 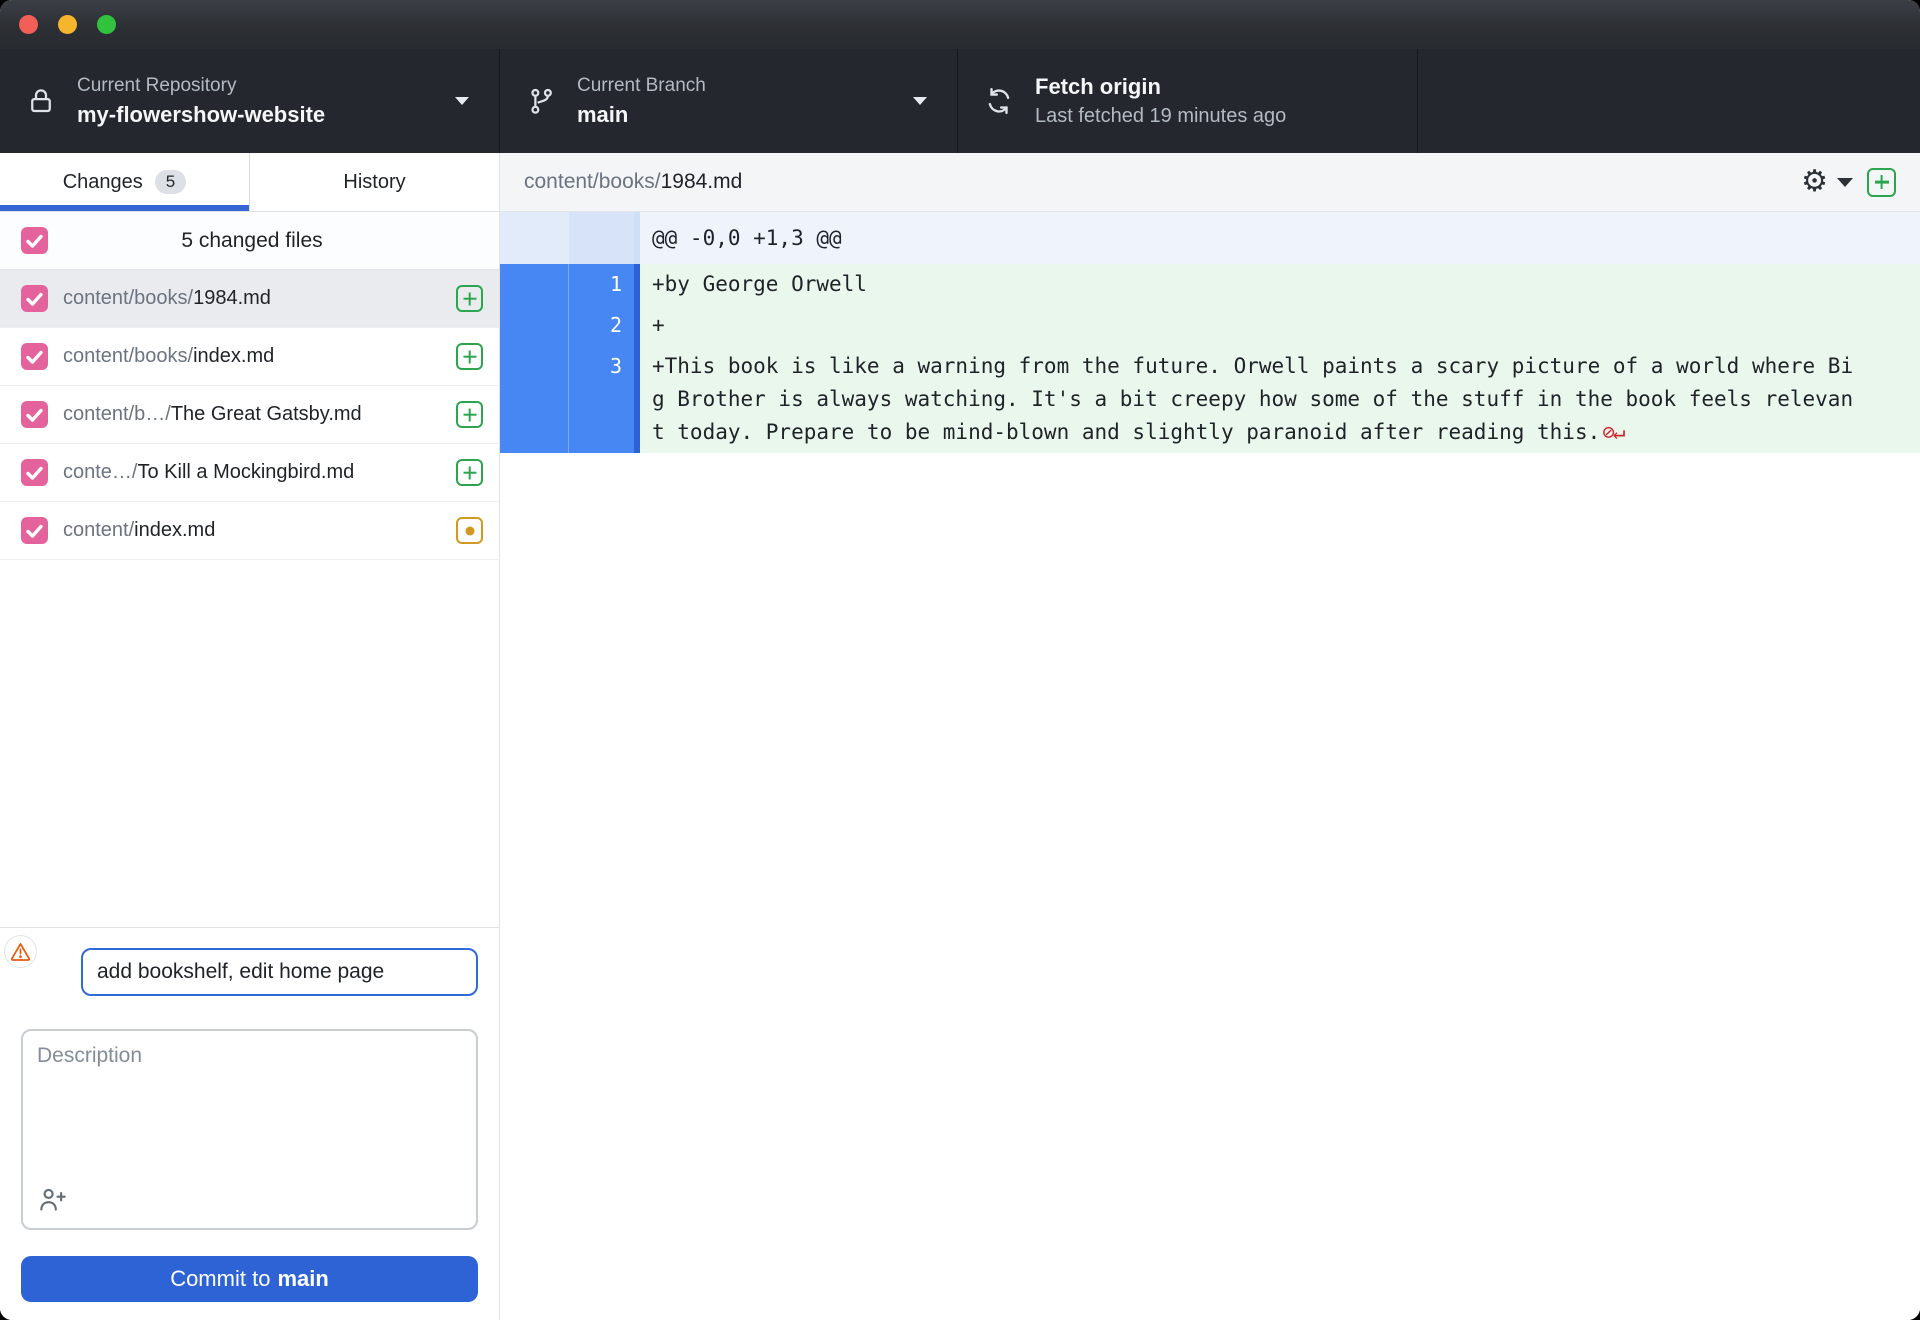 What do you see at coordinates (170, 182) in the screenshot?
I see `changes-count-badge: 5` at bounding box center [170, 182].